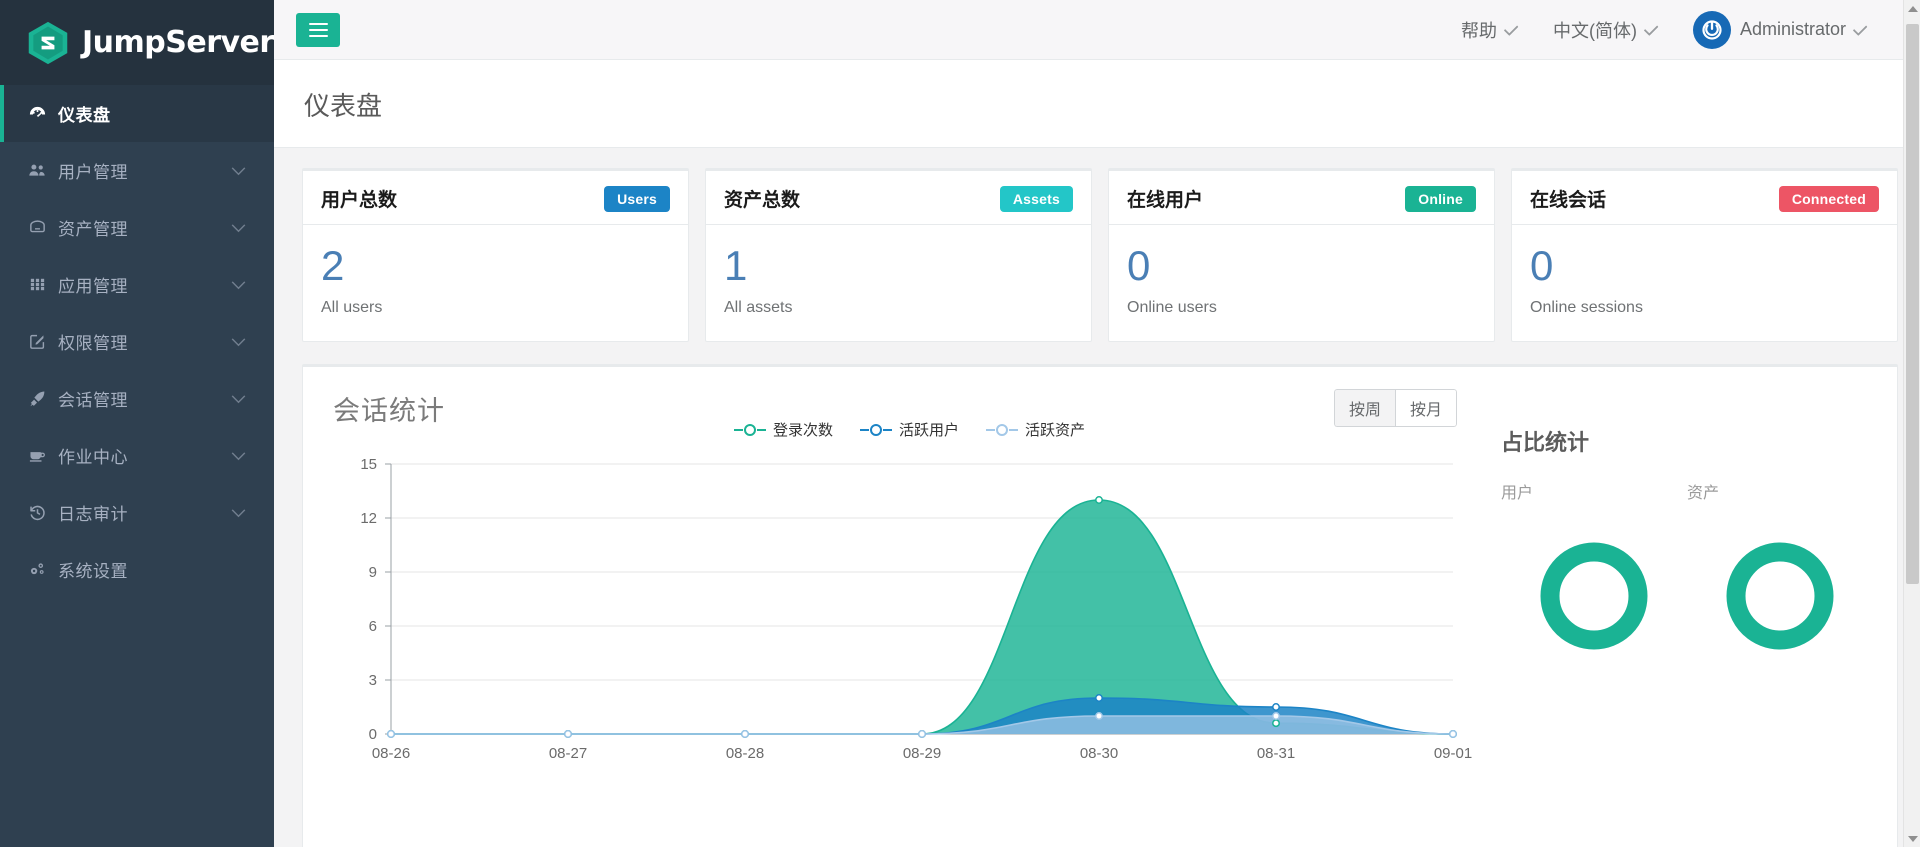  Describe the element at coordinates (41, 113) in the screenshot. I see `dashboard-icon` at that location.